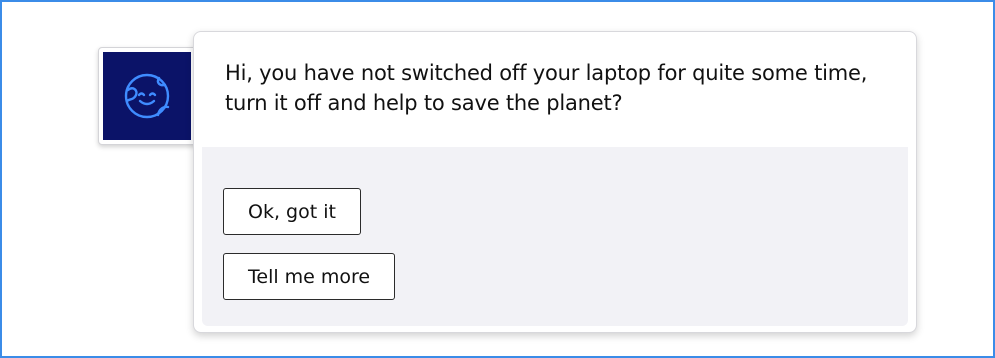 Image resolution: width=995 pixels, height=358 pixels. I want to click on tell-me-more-button: Tell me more, so click(309, 276).